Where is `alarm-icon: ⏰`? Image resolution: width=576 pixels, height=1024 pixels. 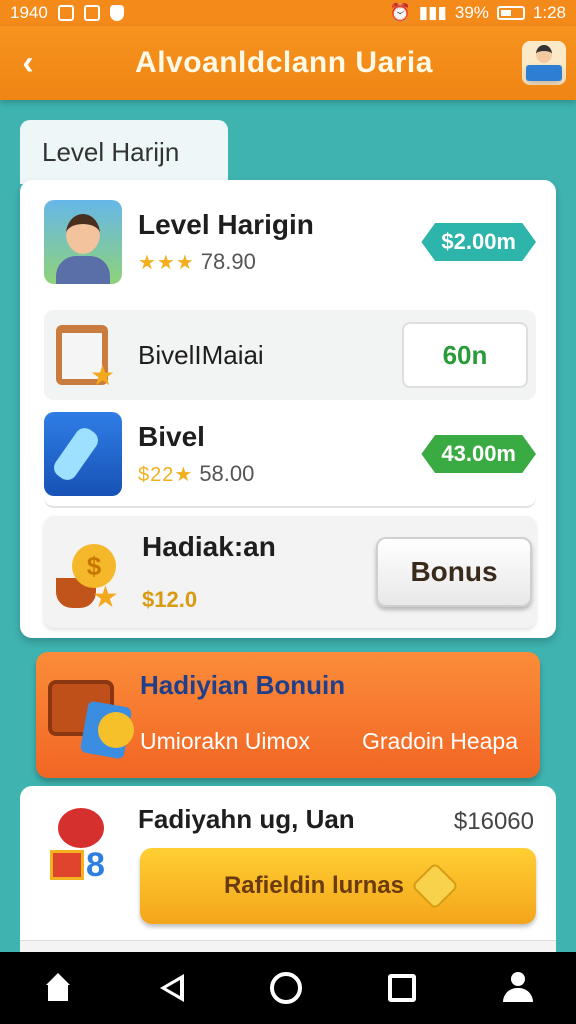 alarm-icon: ⏰ is located at coordinates (400, 12).